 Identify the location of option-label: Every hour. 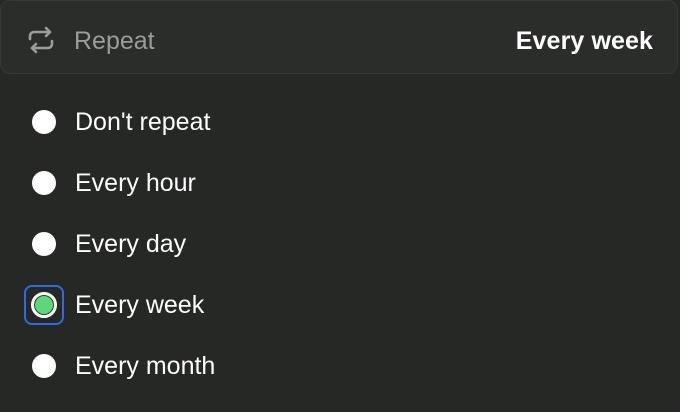
(135, 183).